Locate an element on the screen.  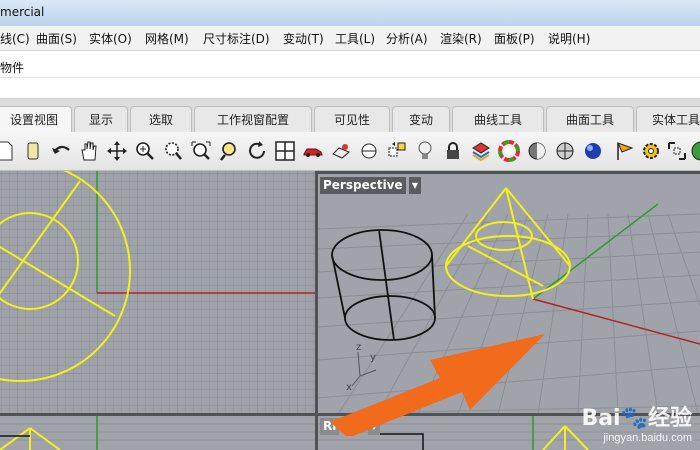
watermark: Bai🐾经验 jingyan.baidu.com is located at coordinates (636, 422).